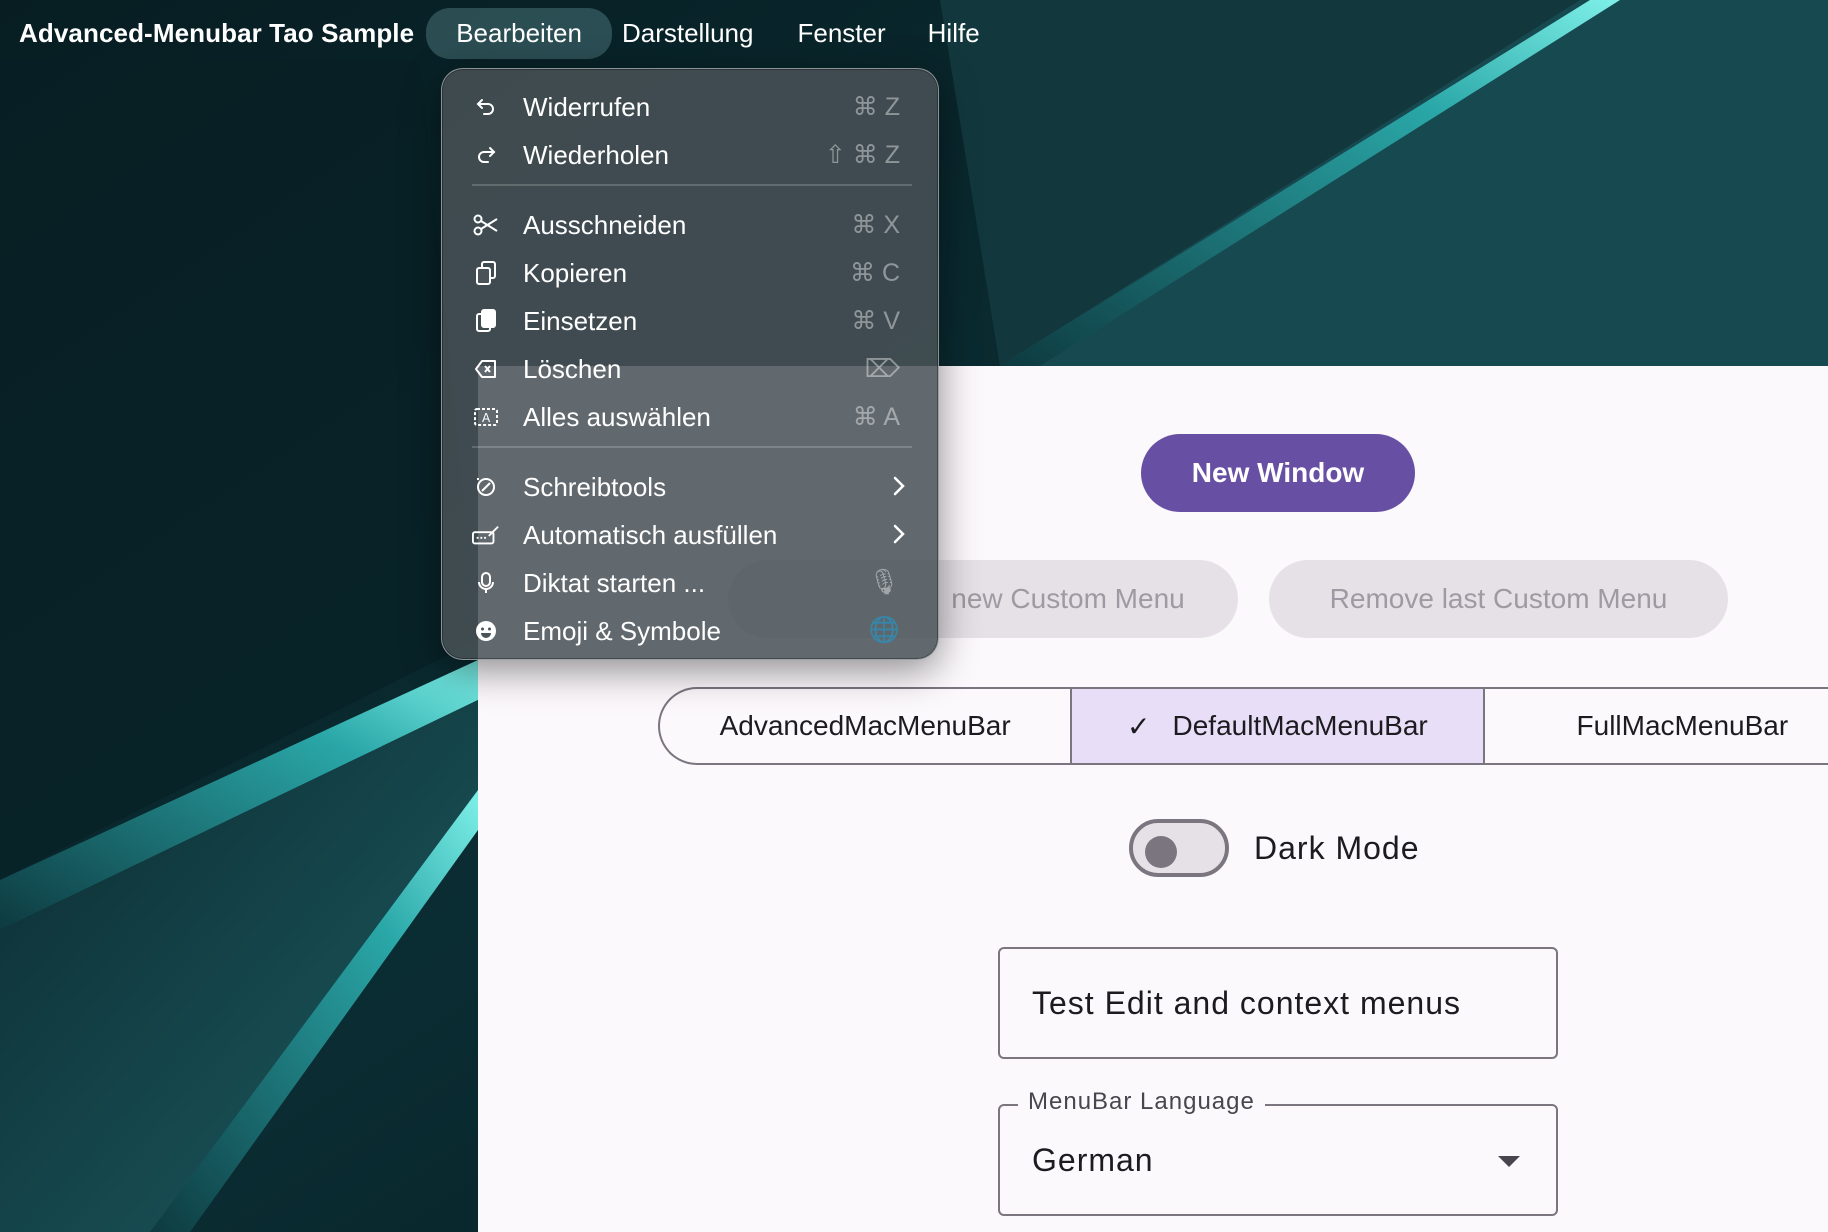 The image size is (1828, 1232). What do you see at coordinates (486, 321) in the screenshot?
I see `paste-icon` at bounding box center [486, 321].